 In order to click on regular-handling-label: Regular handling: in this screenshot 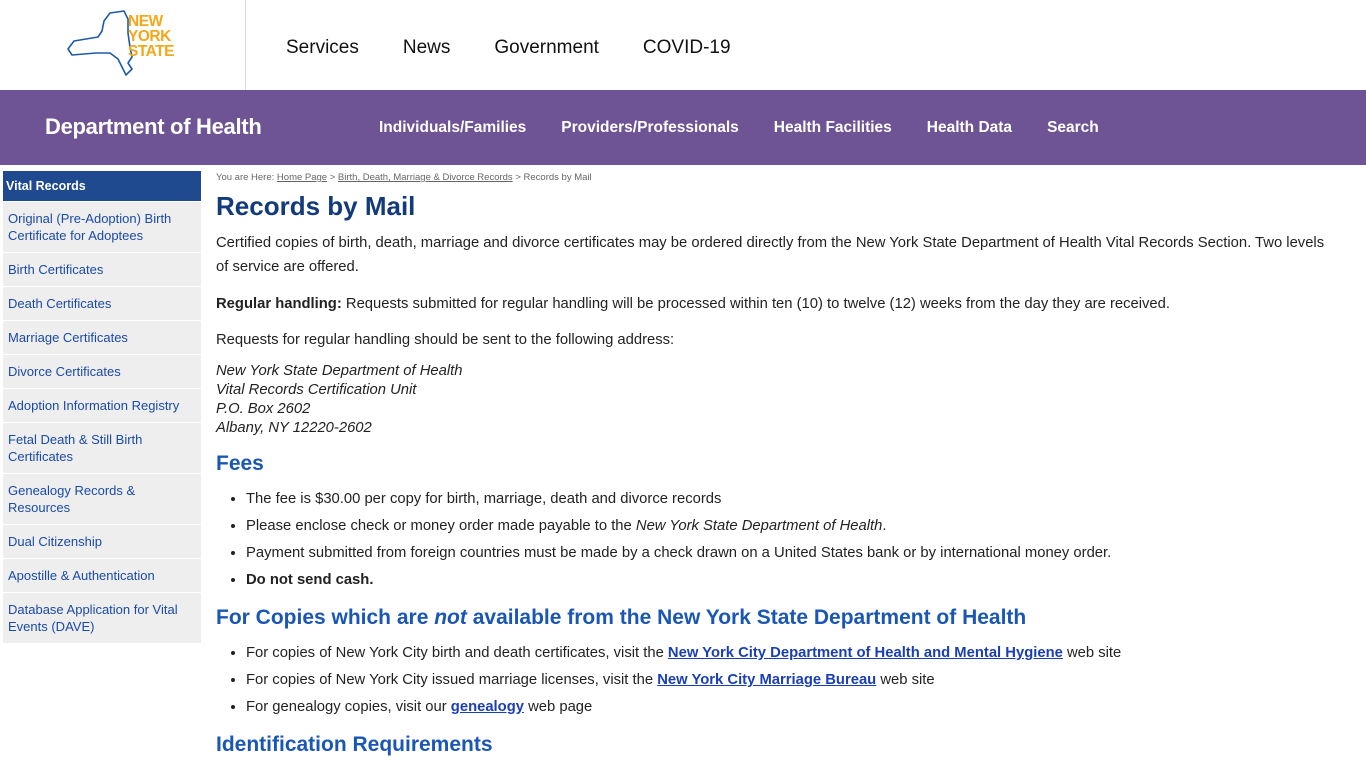, I will do `click(279, 304)`.